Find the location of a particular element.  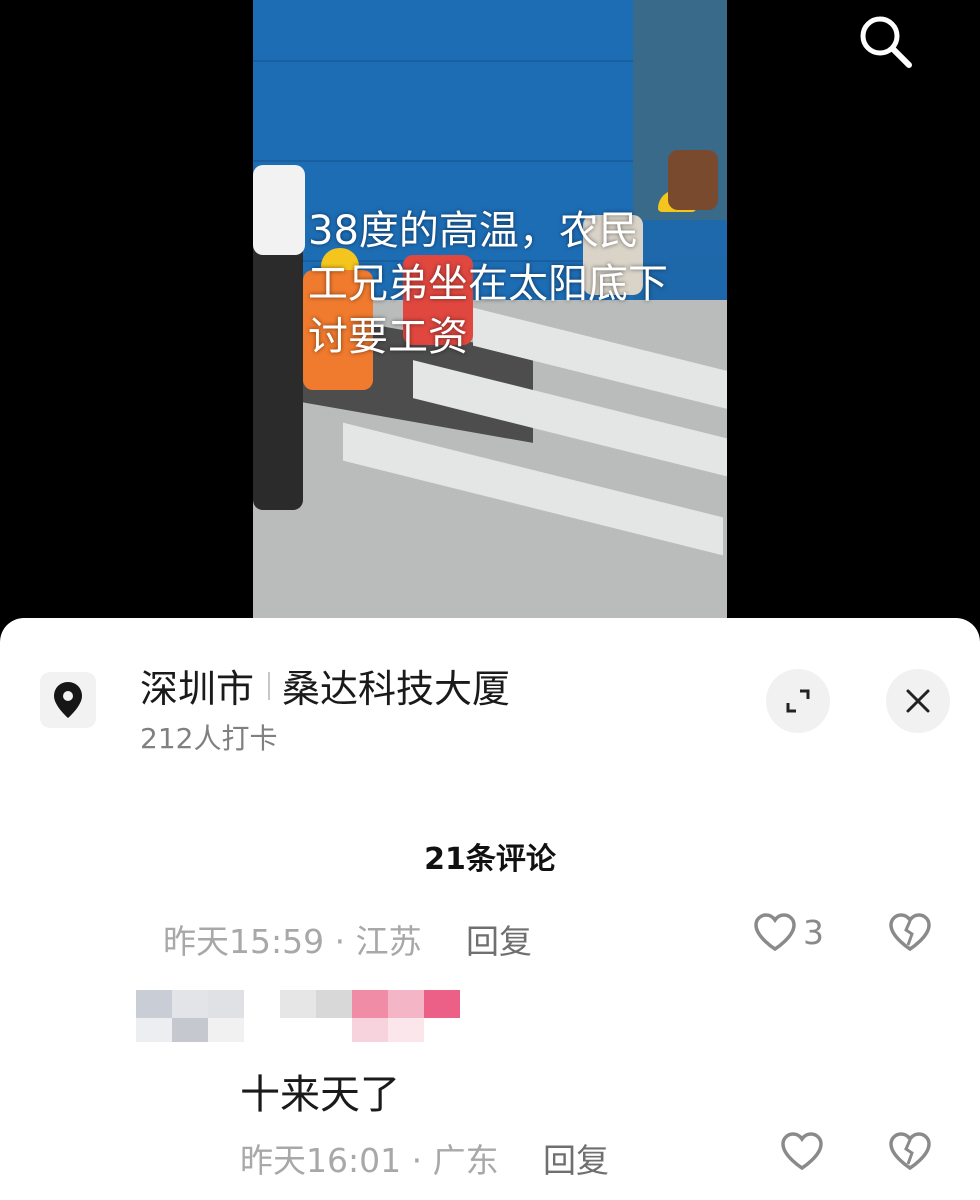

location-pin-icon is located at coordinates (68, 700).